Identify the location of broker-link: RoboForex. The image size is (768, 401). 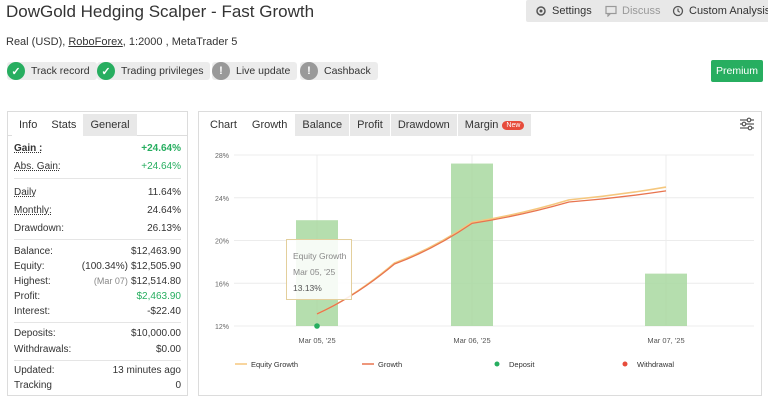
(95, 42).